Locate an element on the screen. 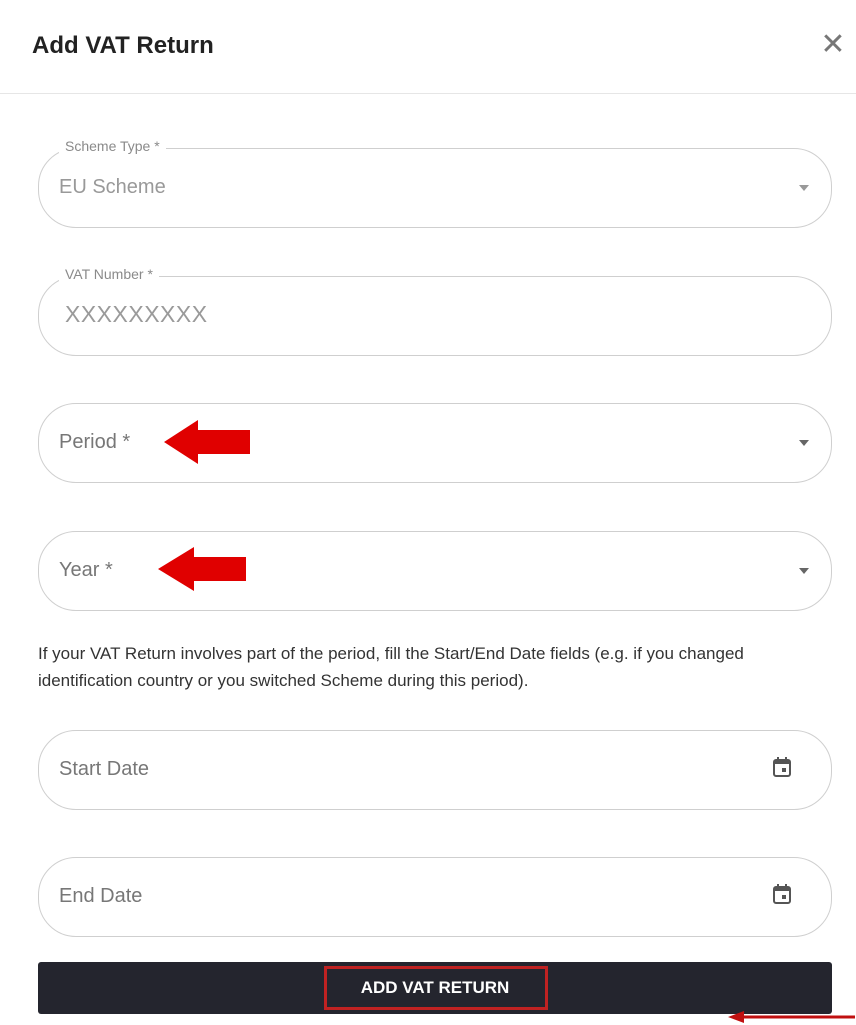  add-vat-return-button: ADD VAT RETURN is located at coordinates (435, 988).